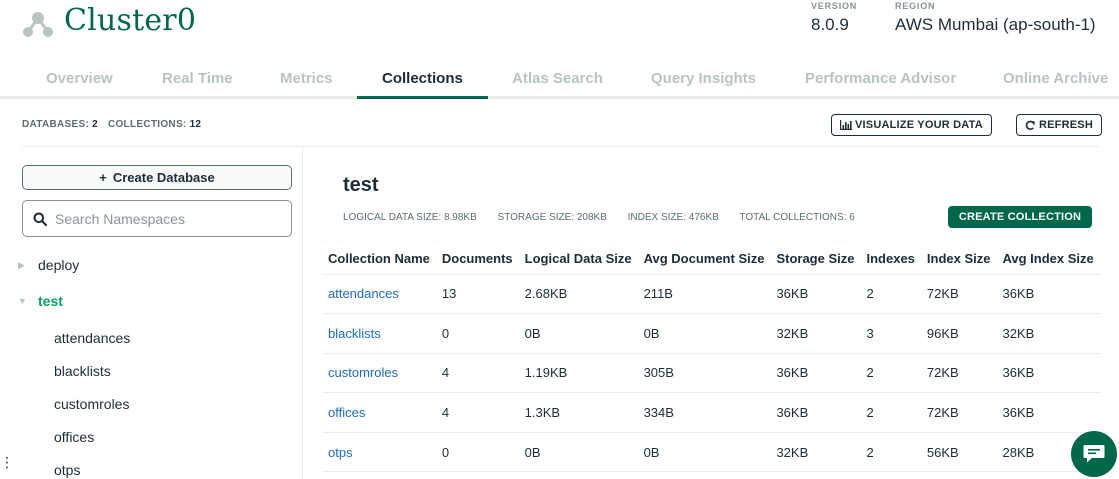 This screenshot has width=1119, height=479. I want to click on tab-atlas-search: Atlas Search, so click(557, 78).